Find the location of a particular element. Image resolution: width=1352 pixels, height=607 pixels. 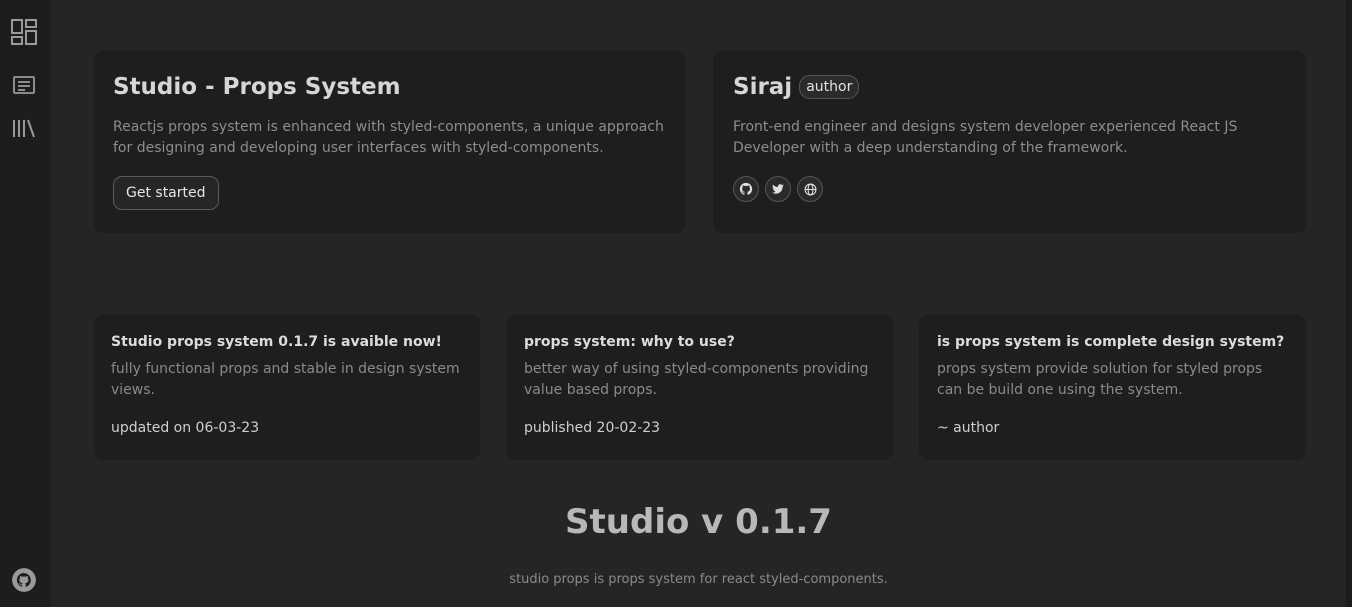

info-card-title: props system: why to use? is located at coordinates (629, 342).